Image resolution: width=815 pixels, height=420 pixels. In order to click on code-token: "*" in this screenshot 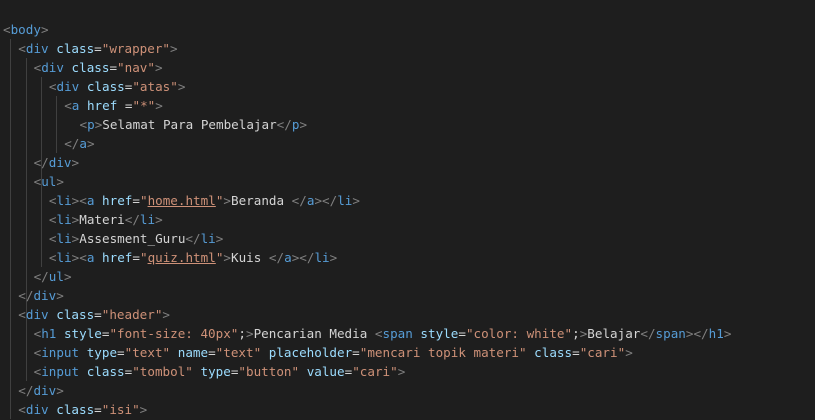, I will do `click(144, 105)`.